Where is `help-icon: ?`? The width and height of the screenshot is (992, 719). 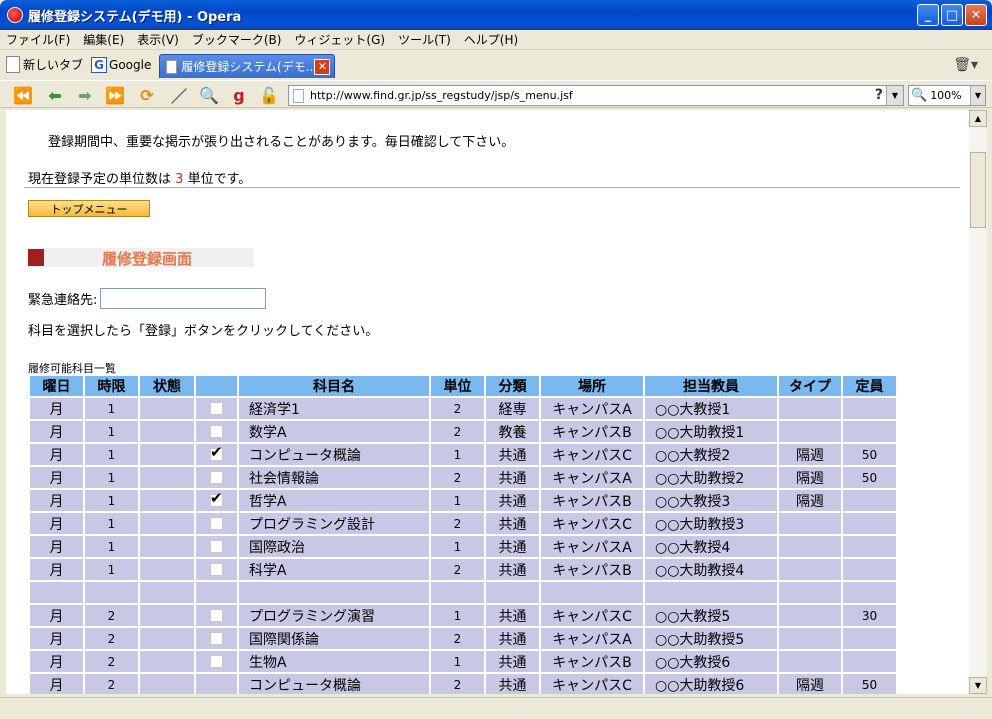 help-icon: ? is located at coordinates (879, 95).